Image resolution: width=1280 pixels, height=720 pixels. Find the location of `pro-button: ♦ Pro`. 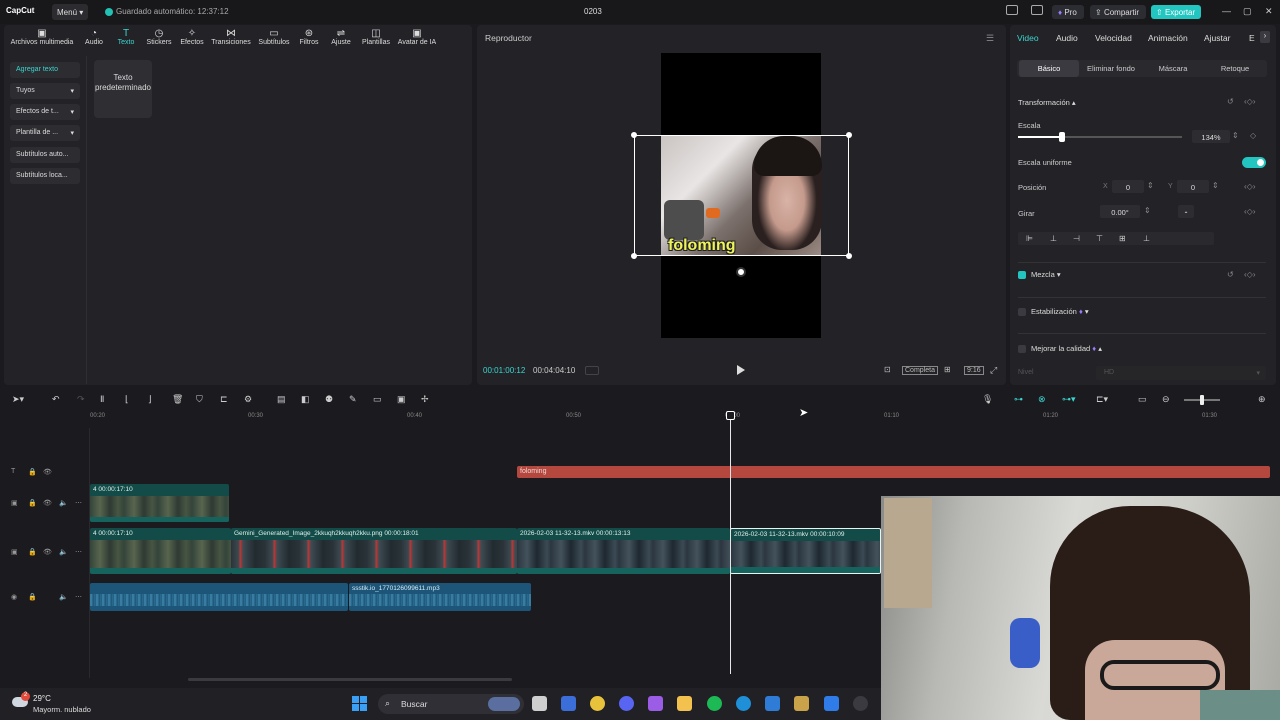

pro-button: ♦ Pro is located at coordinates (1068, 12).